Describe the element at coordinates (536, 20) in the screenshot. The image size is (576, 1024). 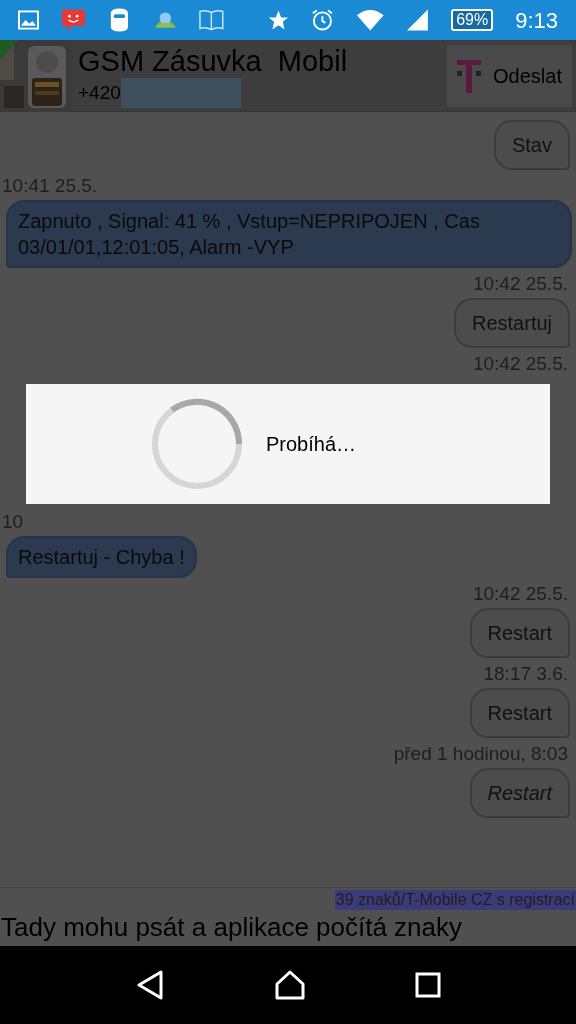
I see `clock-time: 9:13` at that location.